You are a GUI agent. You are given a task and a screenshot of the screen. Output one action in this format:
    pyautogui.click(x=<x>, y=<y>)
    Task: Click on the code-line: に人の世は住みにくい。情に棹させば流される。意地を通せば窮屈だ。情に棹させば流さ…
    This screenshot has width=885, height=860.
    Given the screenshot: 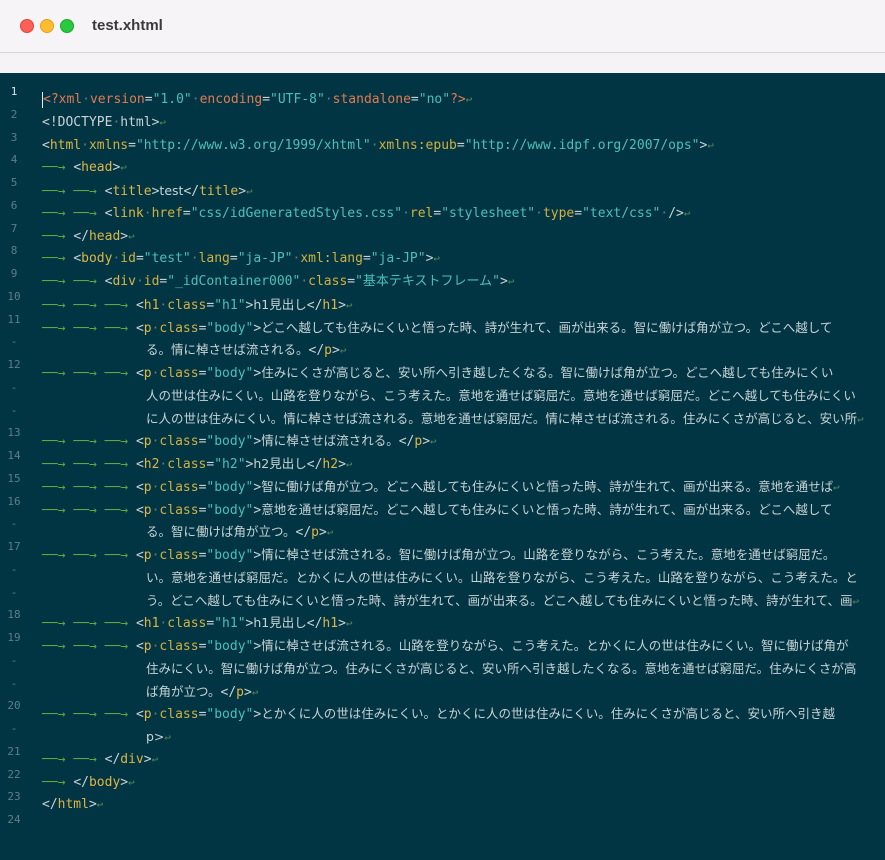 What is the action you would take?
    pyautogui.click(x=505, y=419)
    